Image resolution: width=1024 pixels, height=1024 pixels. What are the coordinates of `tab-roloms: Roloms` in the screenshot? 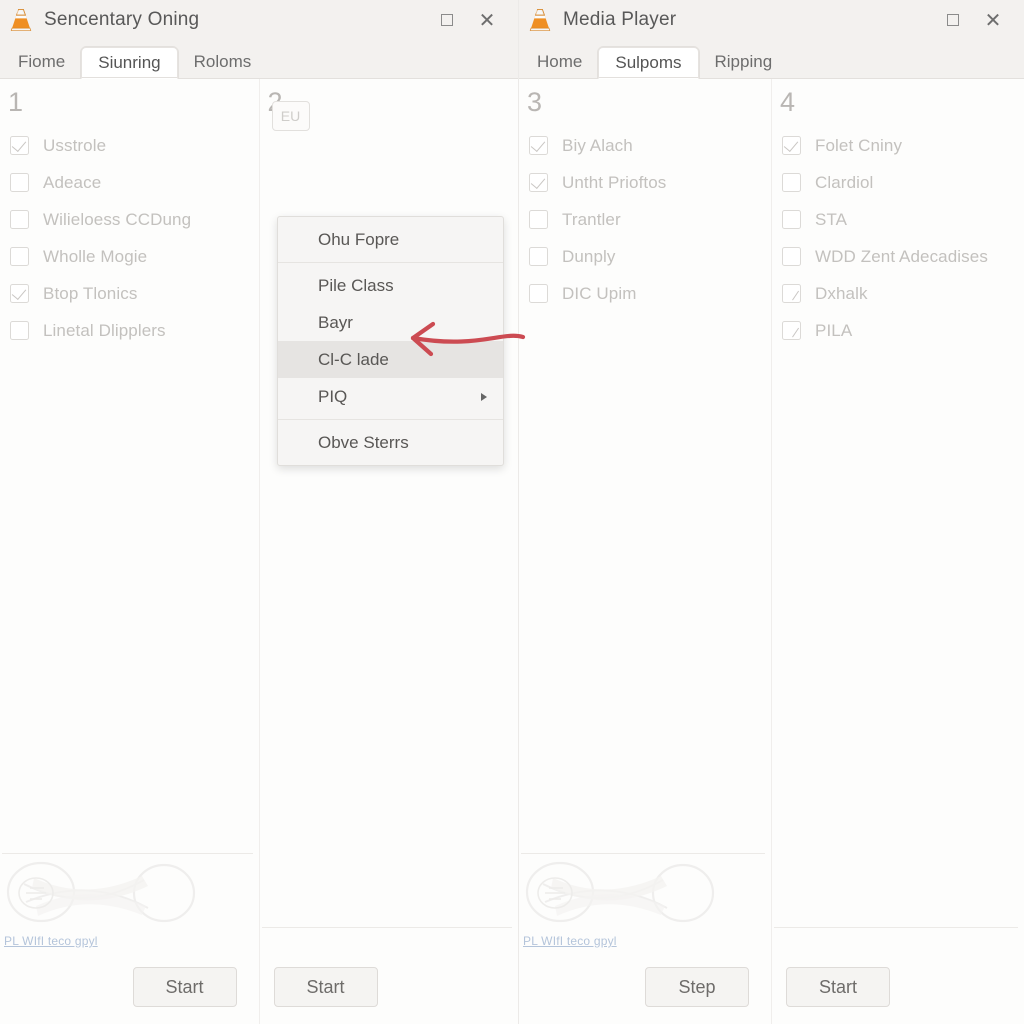 It's located at (223, 62).